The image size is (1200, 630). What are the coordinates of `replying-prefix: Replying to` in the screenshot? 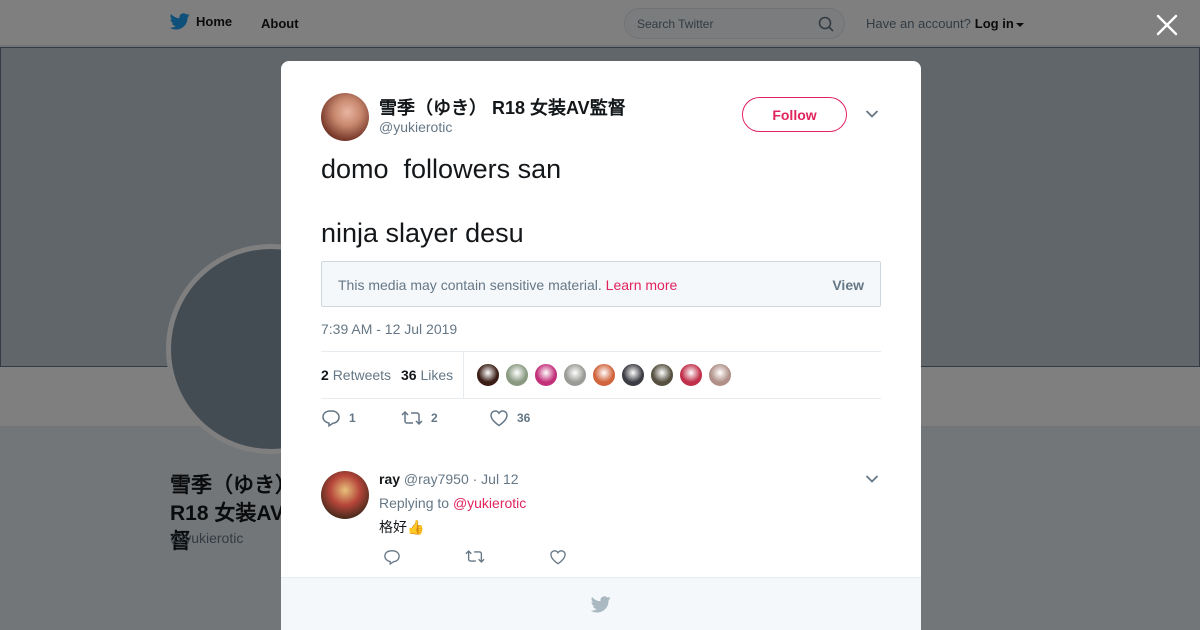 It's located at (414, 503).